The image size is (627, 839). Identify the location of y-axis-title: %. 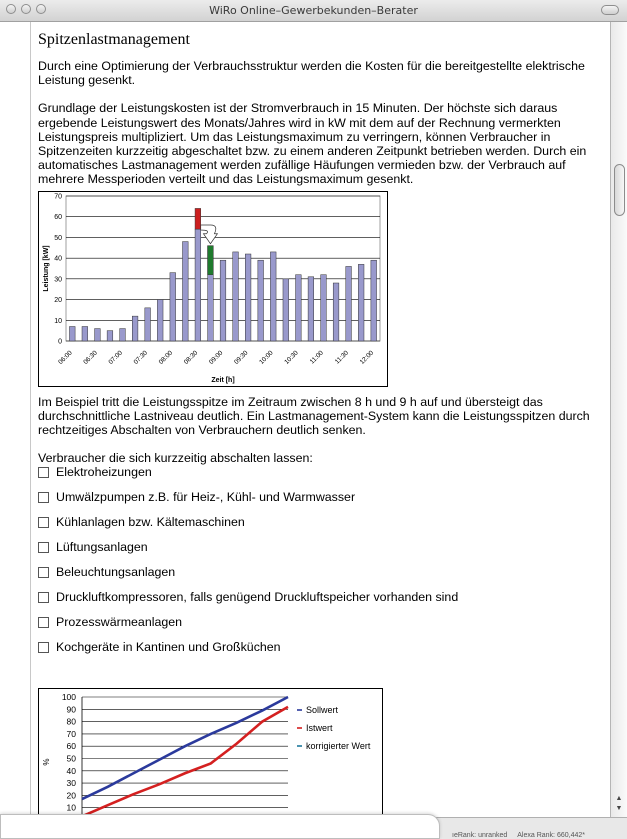
(46, 761).